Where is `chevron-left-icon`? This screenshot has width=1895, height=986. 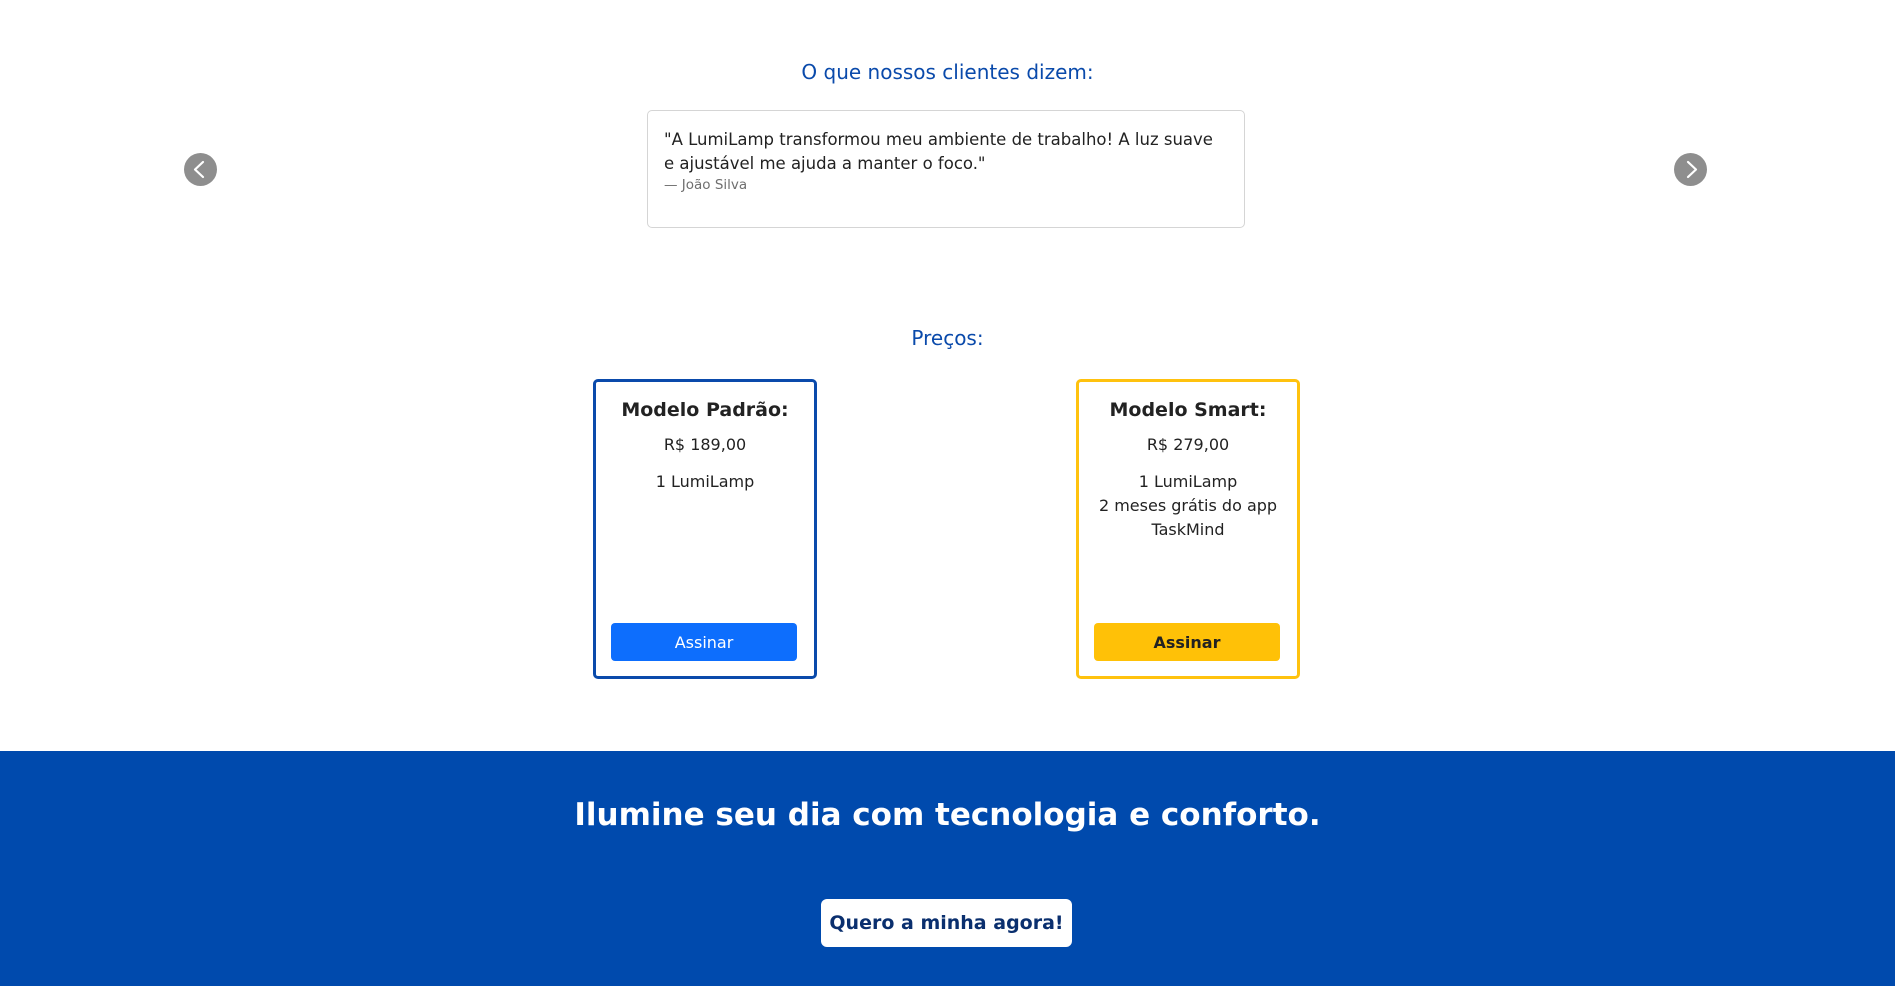 chevron-left-icon is located at coordinates (199, 169).